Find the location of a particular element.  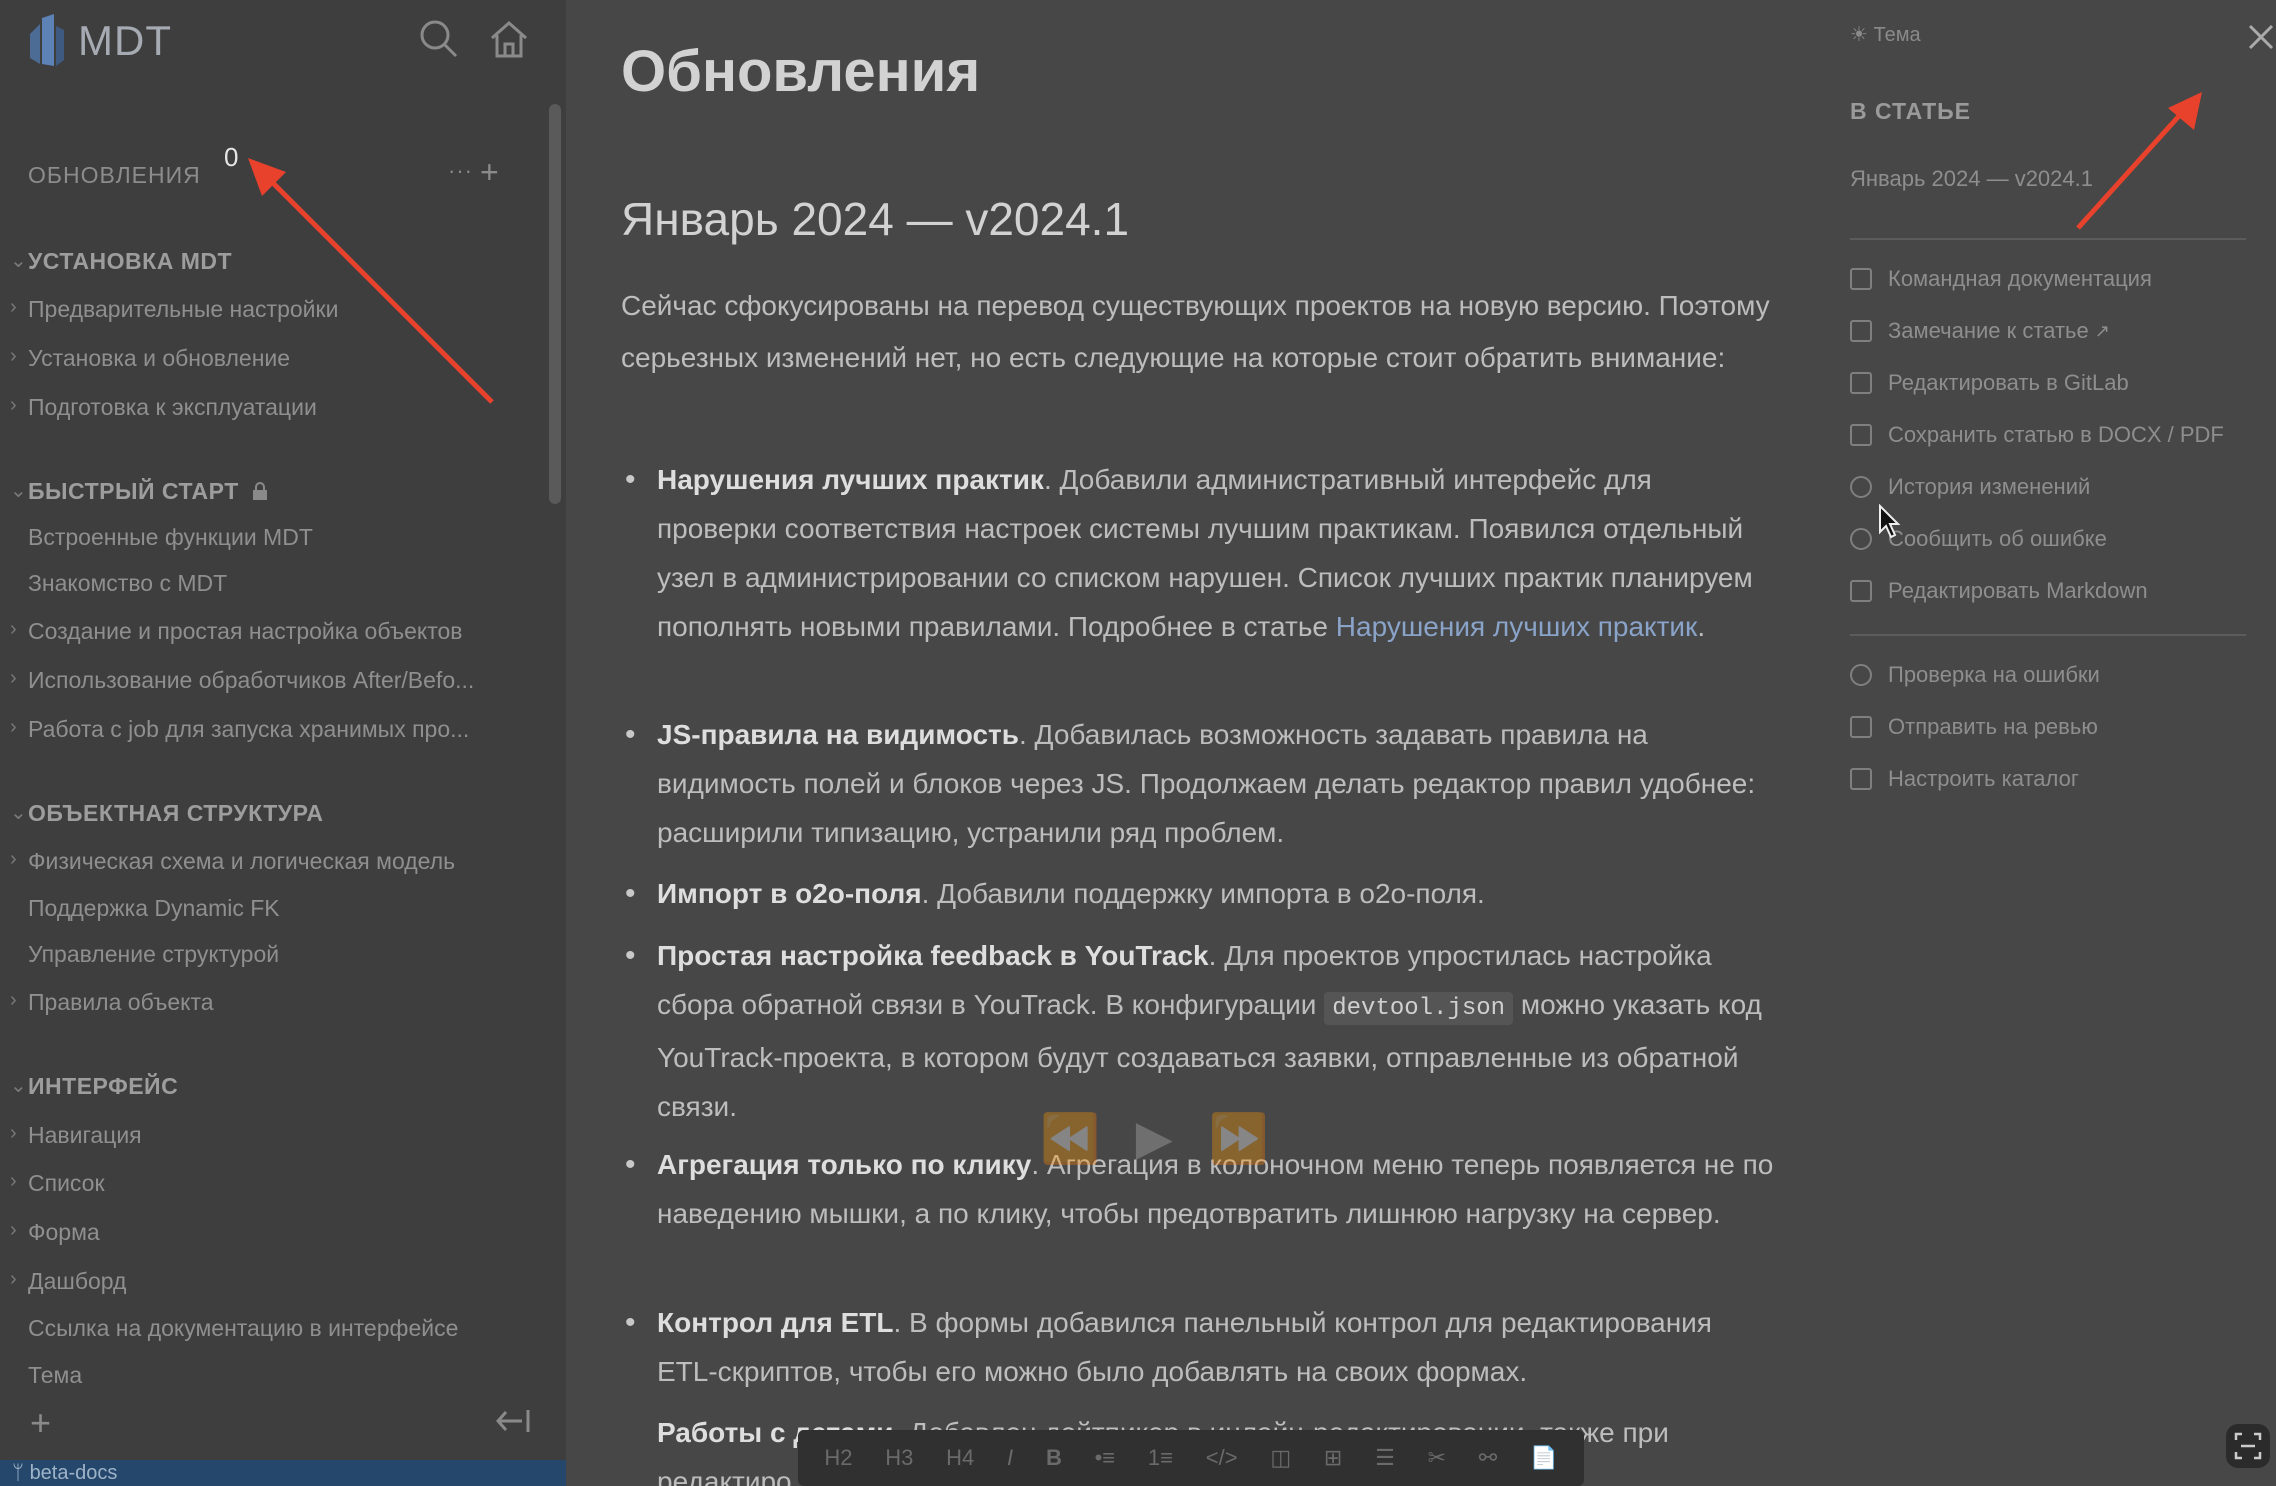

branch-name: ᛘ beta-docs is located at coordinates (64, 1473).